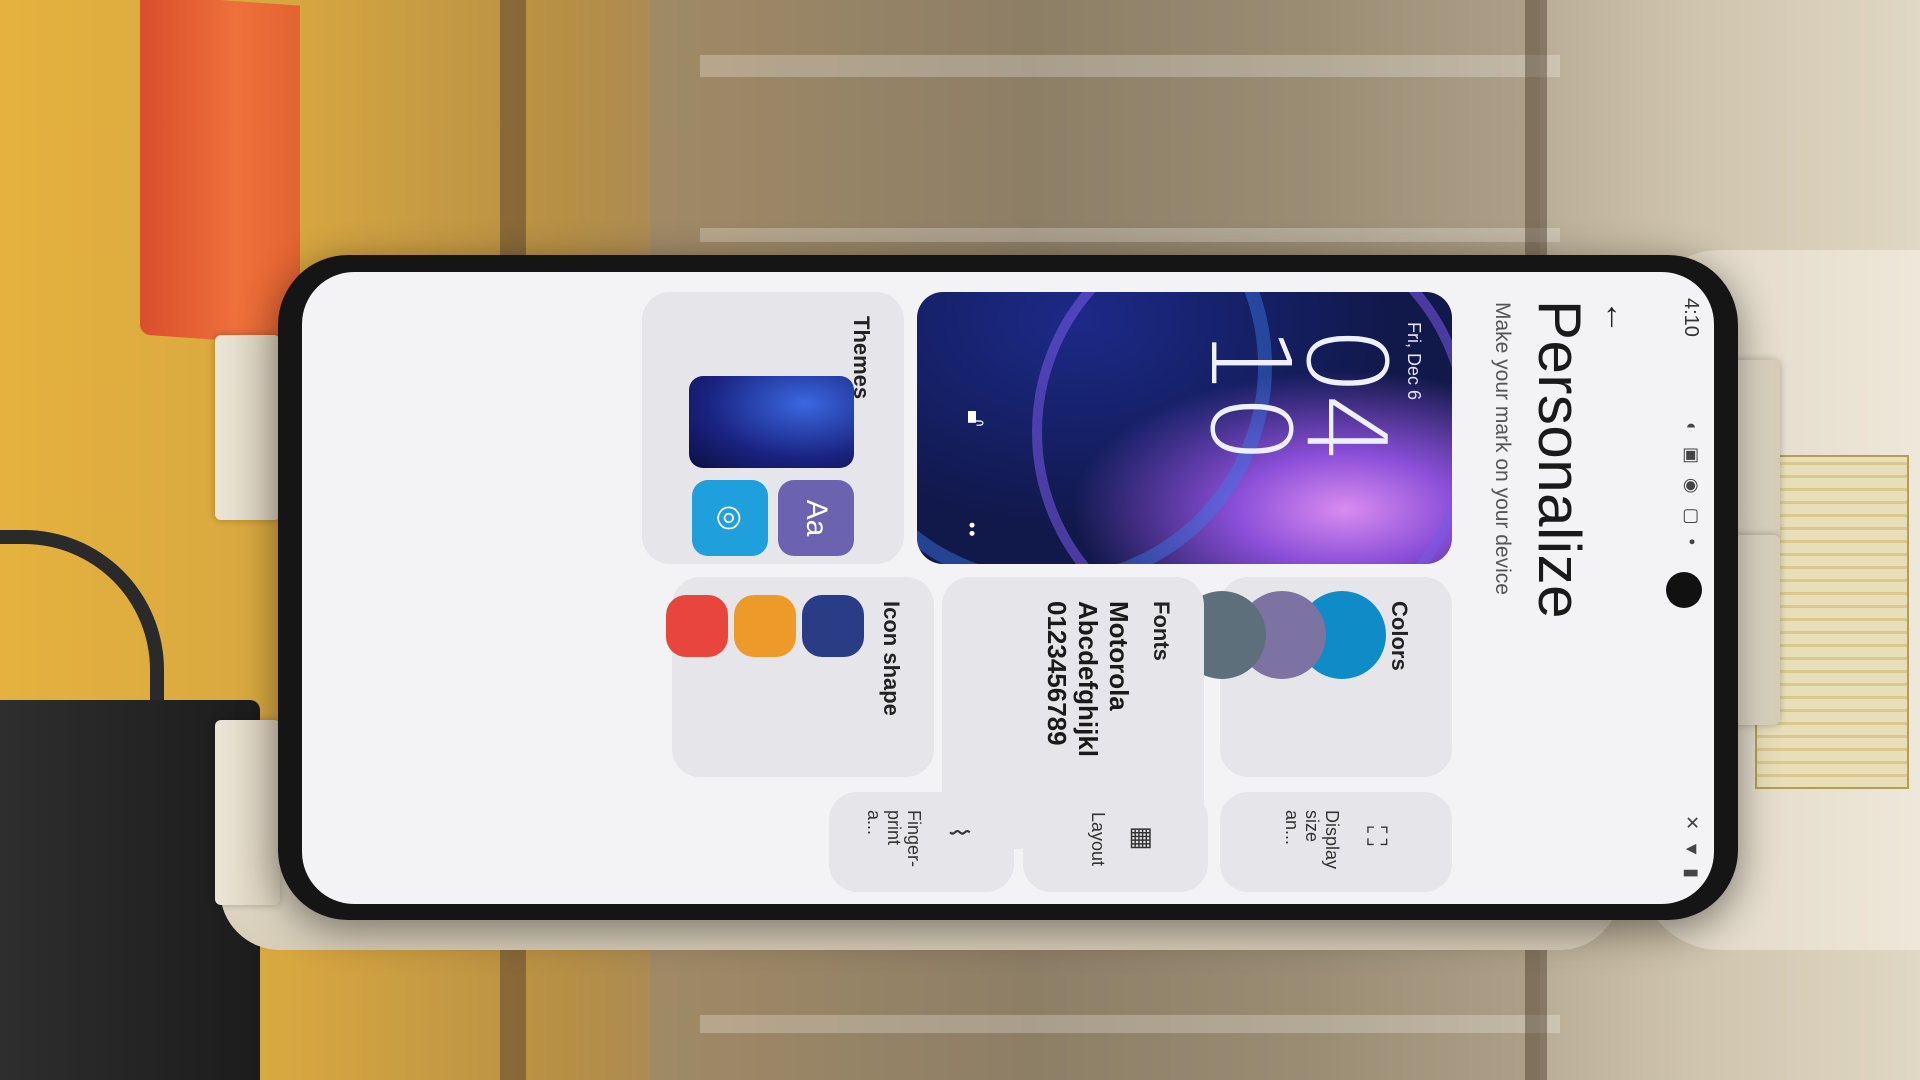 The width and height of the screenshot is (1920, 1080). I want to click on theme-wallpaper-thumb, so click(771, 422).